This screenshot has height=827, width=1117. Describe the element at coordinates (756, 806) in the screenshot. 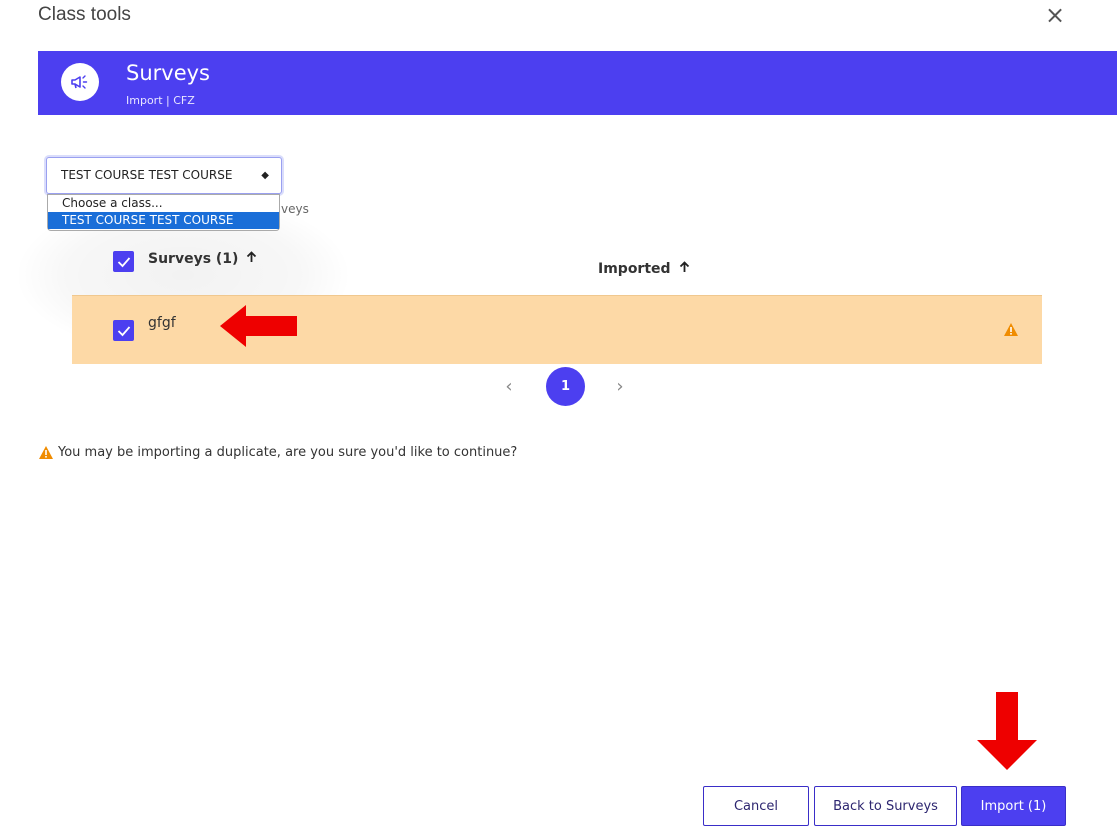

I see `cancel-button: Cancel` at that location.